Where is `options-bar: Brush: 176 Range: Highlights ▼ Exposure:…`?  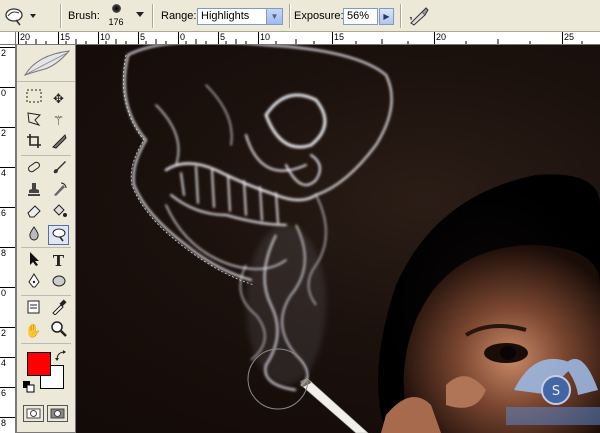 options-bar: Brush: 176 Range: Highlights ▼ Exposure:… is located at coordinates (300, 16).